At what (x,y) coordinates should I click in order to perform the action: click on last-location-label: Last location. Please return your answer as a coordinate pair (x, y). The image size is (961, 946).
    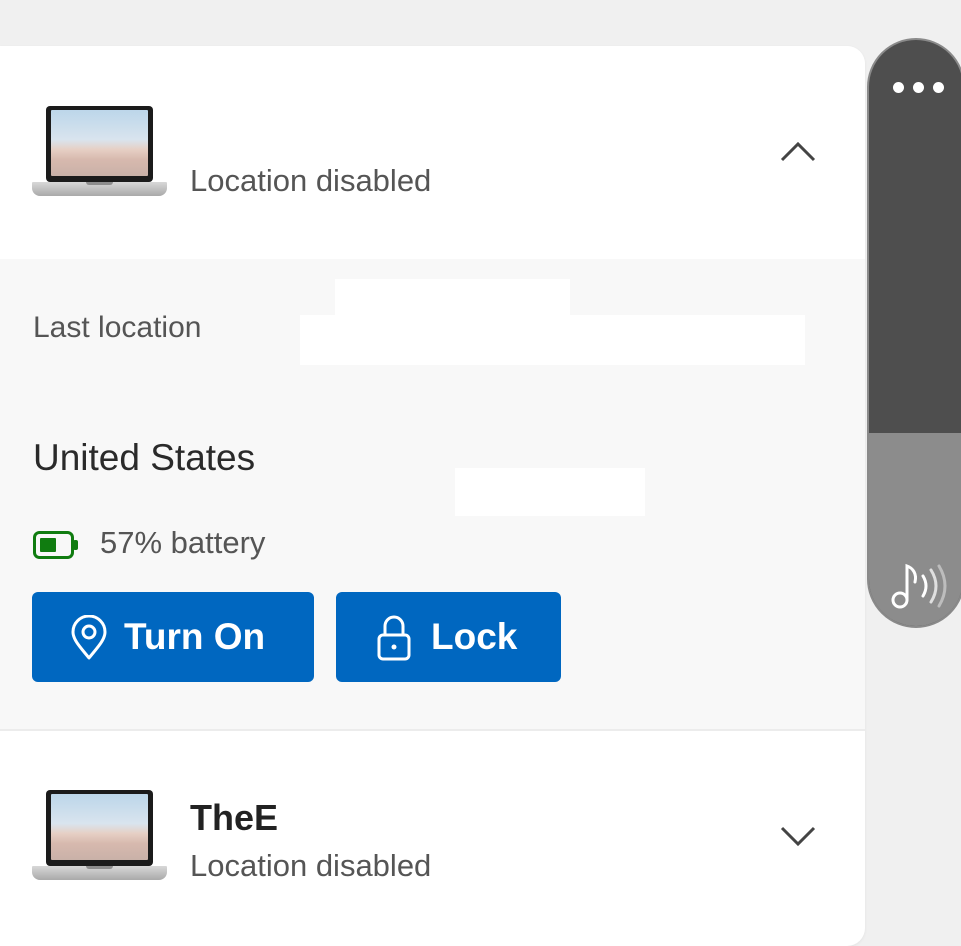
    Looking at the image, I should click on (117, 327).